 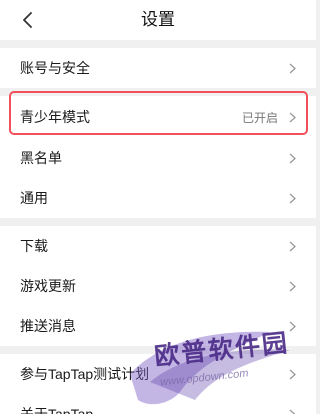 What do you see at coordinates (158, 326) in the screenshot?
I see `settings-item-push: 推送消息` at bounding box center [158, 326].